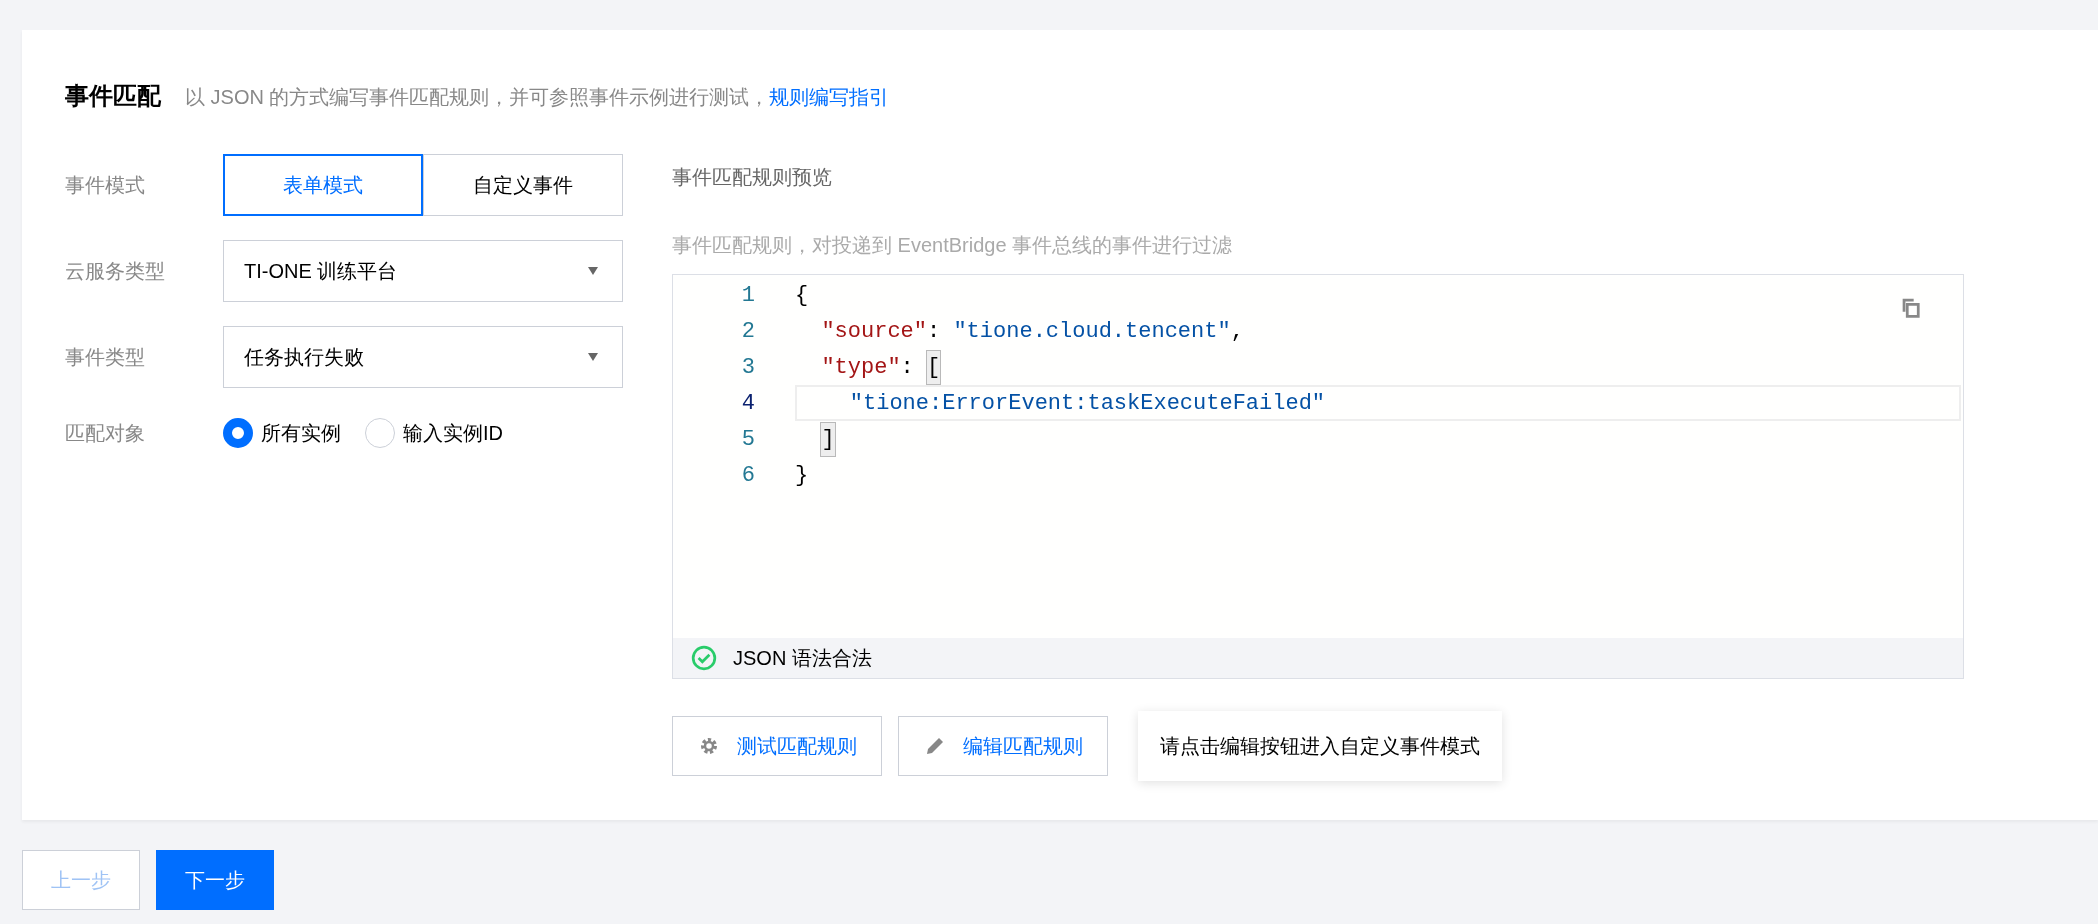 The height and width of the screenshot is (924, 2098). I want to click on edit-rule-button: 编辑匹配规则, so click(1003, 746).